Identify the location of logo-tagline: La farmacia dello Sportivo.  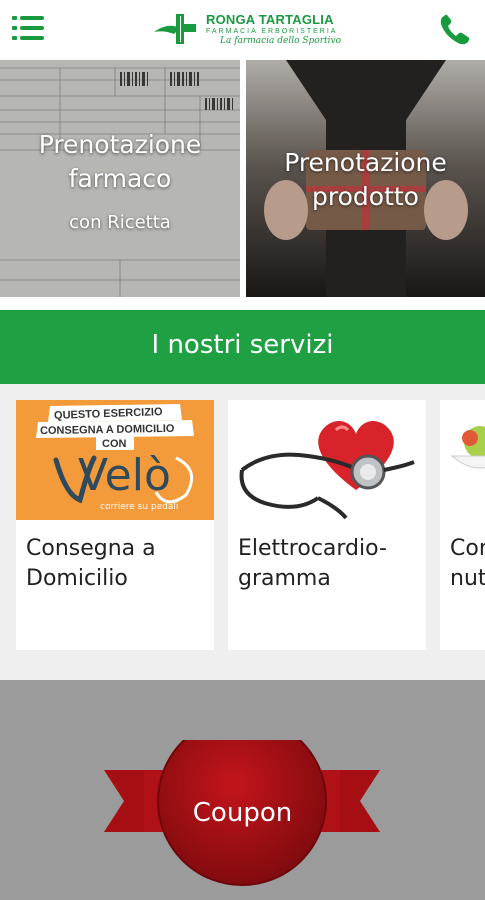
(281, 41).